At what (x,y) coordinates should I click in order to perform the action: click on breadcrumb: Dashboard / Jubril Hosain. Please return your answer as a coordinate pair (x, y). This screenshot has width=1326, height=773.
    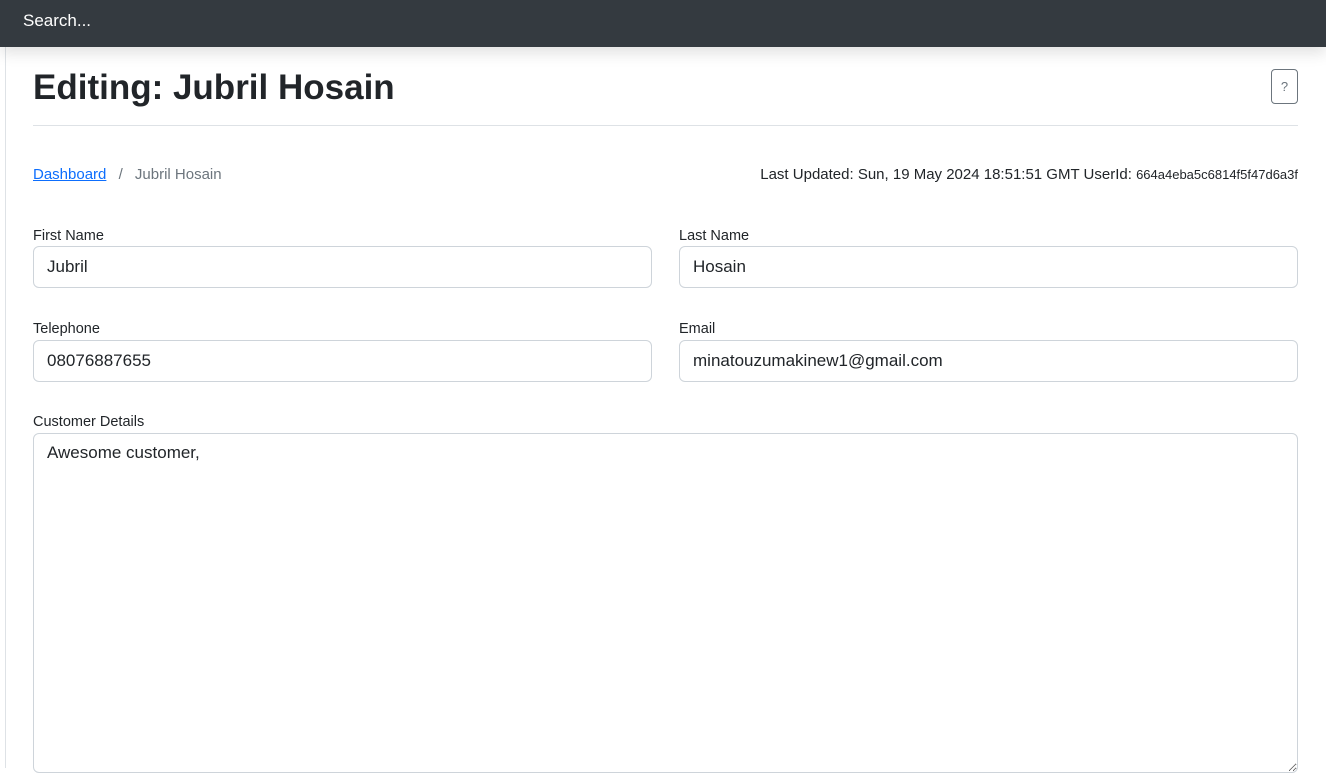
    Looking at the image, I should click on (127, 175).